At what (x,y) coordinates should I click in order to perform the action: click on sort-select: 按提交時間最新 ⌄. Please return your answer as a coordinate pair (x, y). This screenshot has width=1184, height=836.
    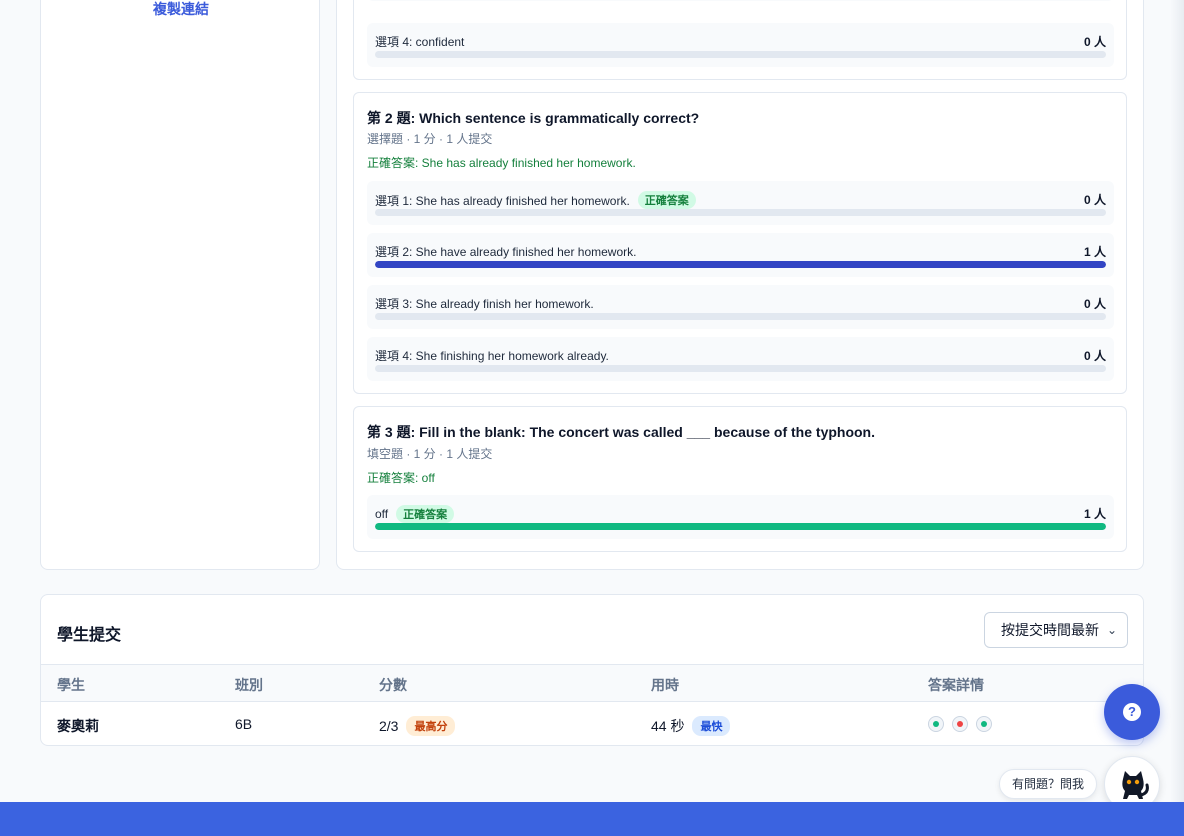
    Looking at the image, I should click on (1056, 630).